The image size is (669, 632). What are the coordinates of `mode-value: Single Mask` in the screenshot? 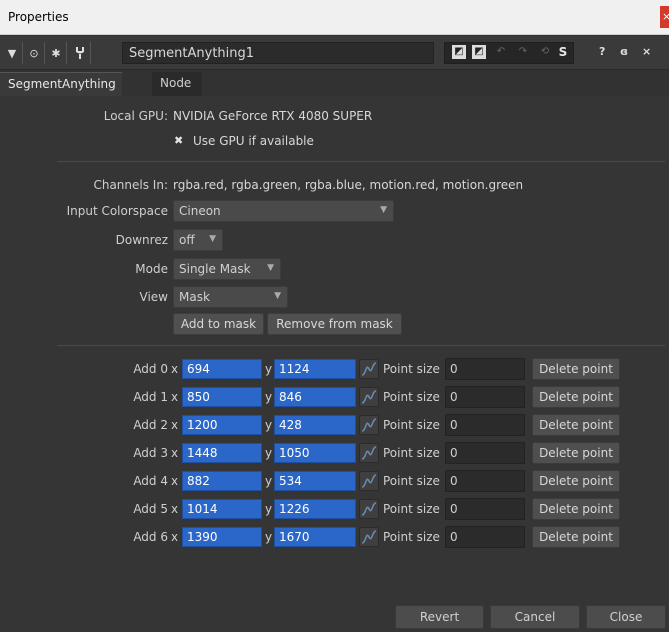 It's located at (215, 269).